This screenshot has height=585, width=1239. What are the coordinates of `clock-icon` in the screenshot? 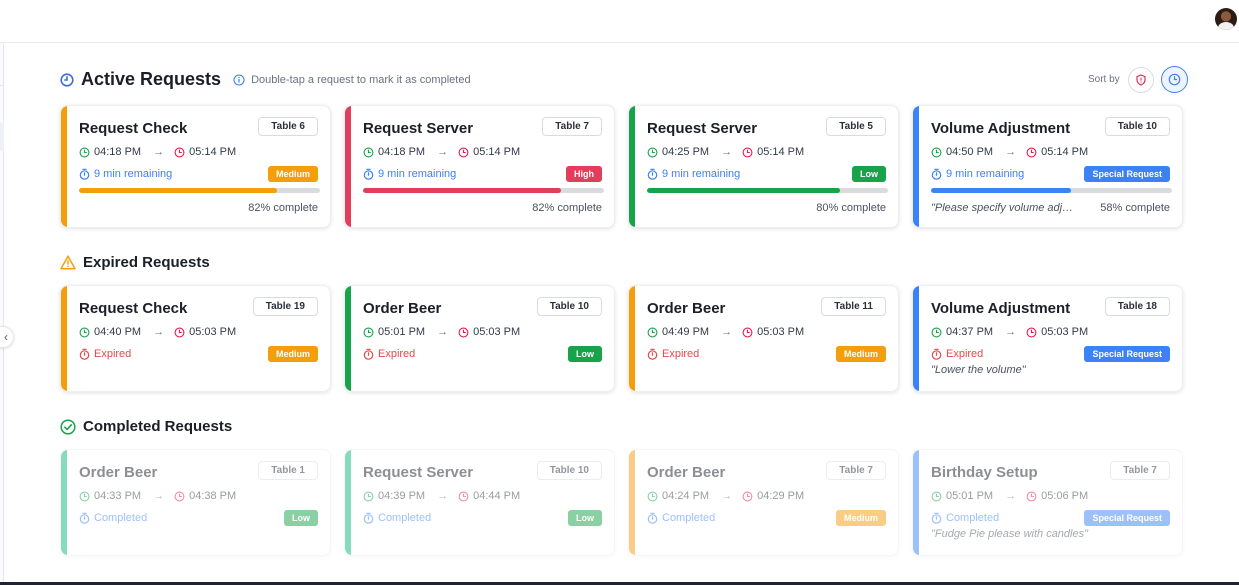 It's located at (67, 79).